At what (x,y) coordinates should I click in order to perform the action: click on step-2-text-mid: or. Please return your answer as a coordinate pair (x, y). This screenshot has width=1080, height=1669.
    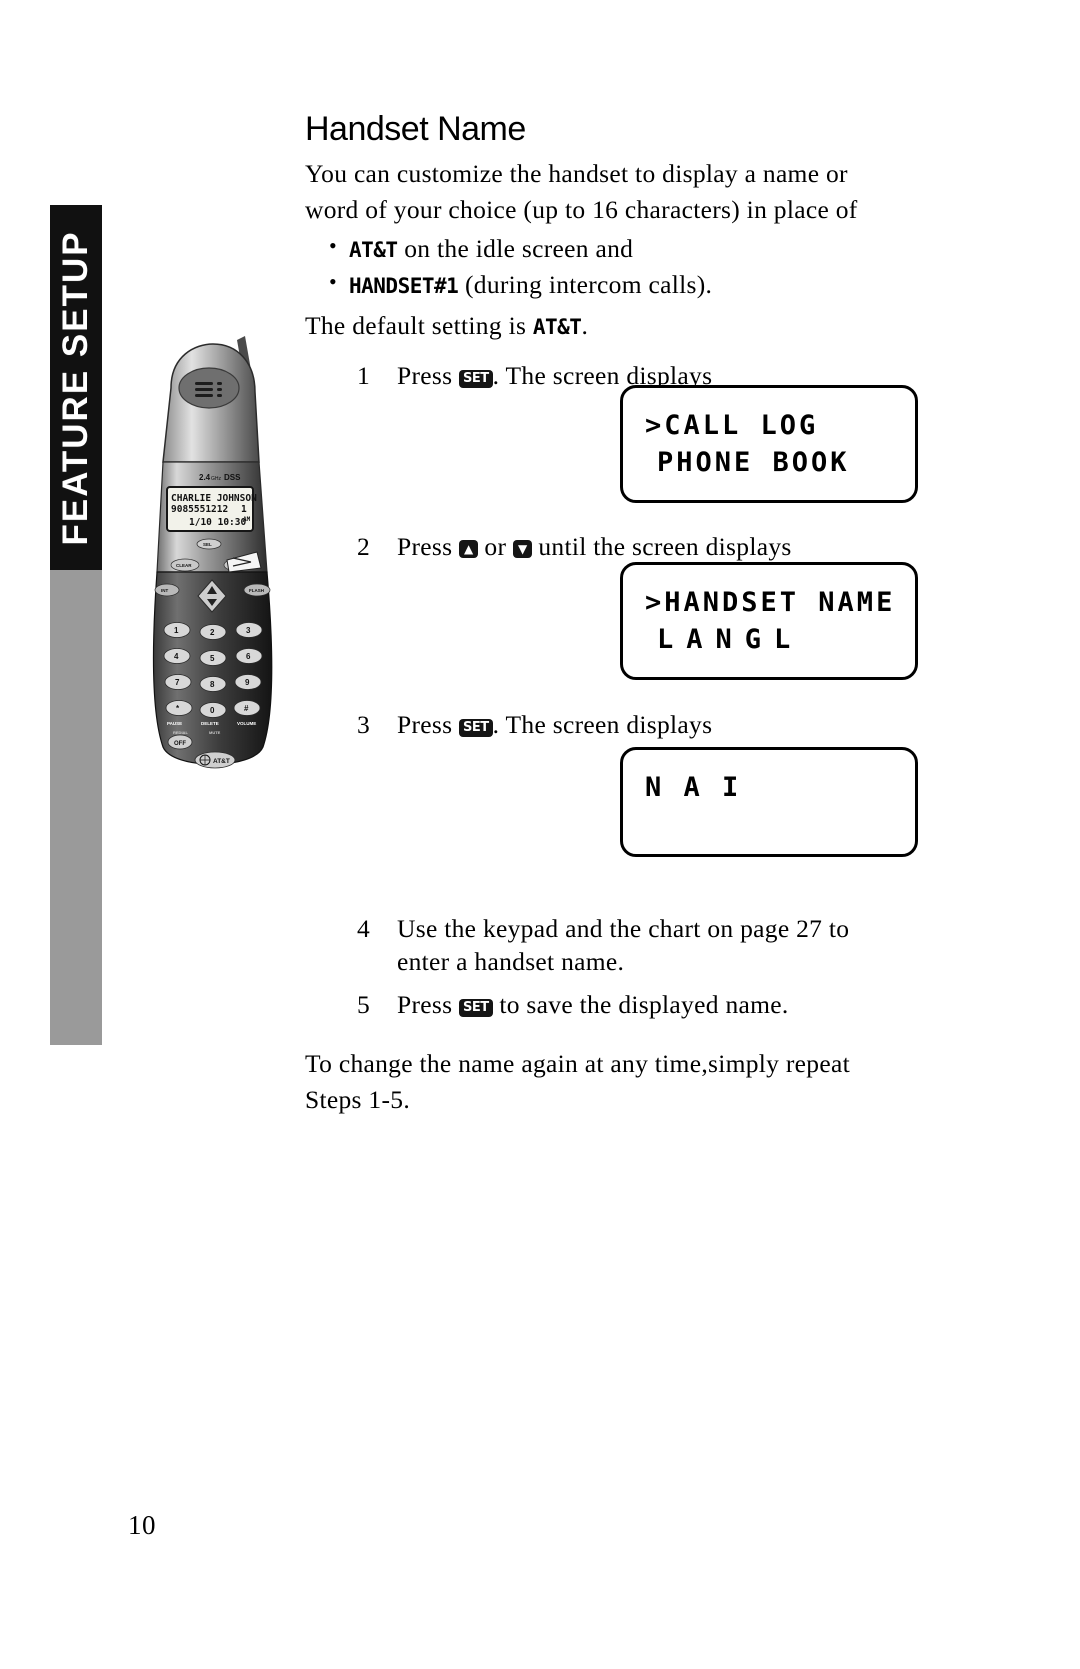
    Looking at the image, I should click on (495, 547).